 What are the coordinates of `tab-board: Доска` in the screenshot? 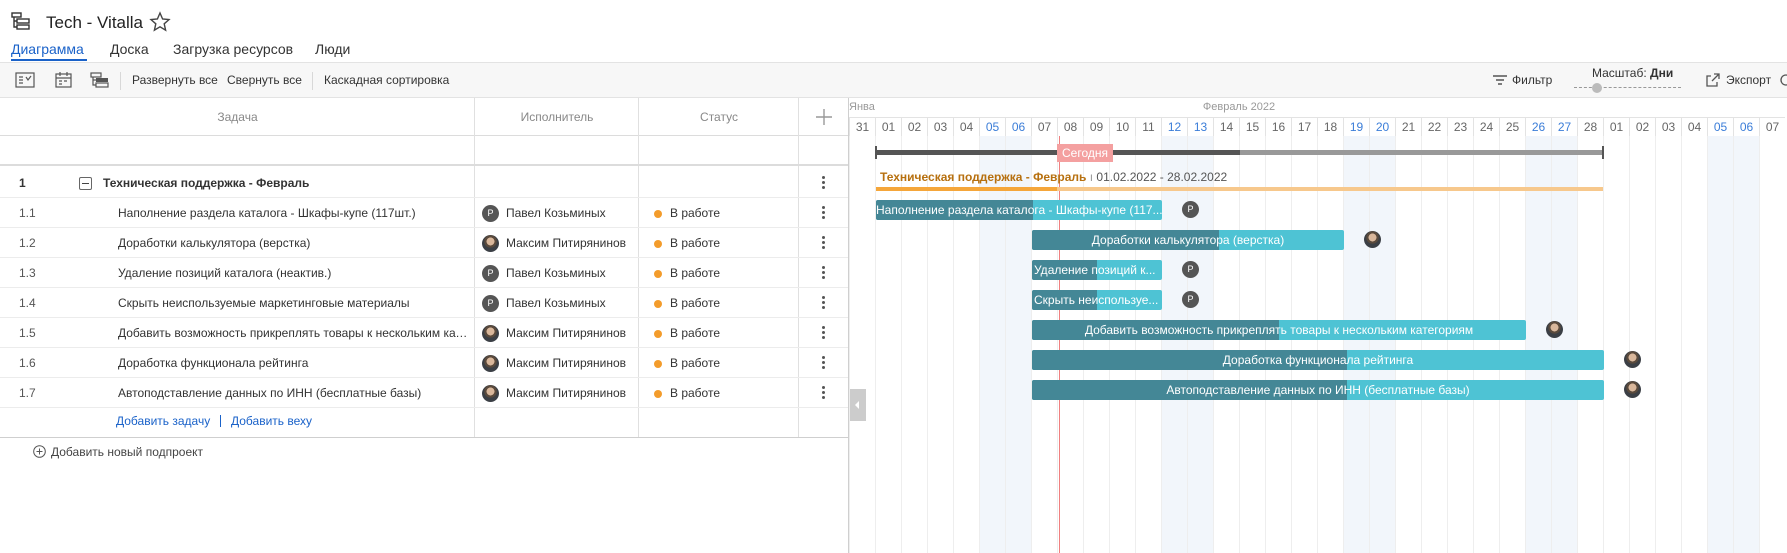 It's located at (129, 49).